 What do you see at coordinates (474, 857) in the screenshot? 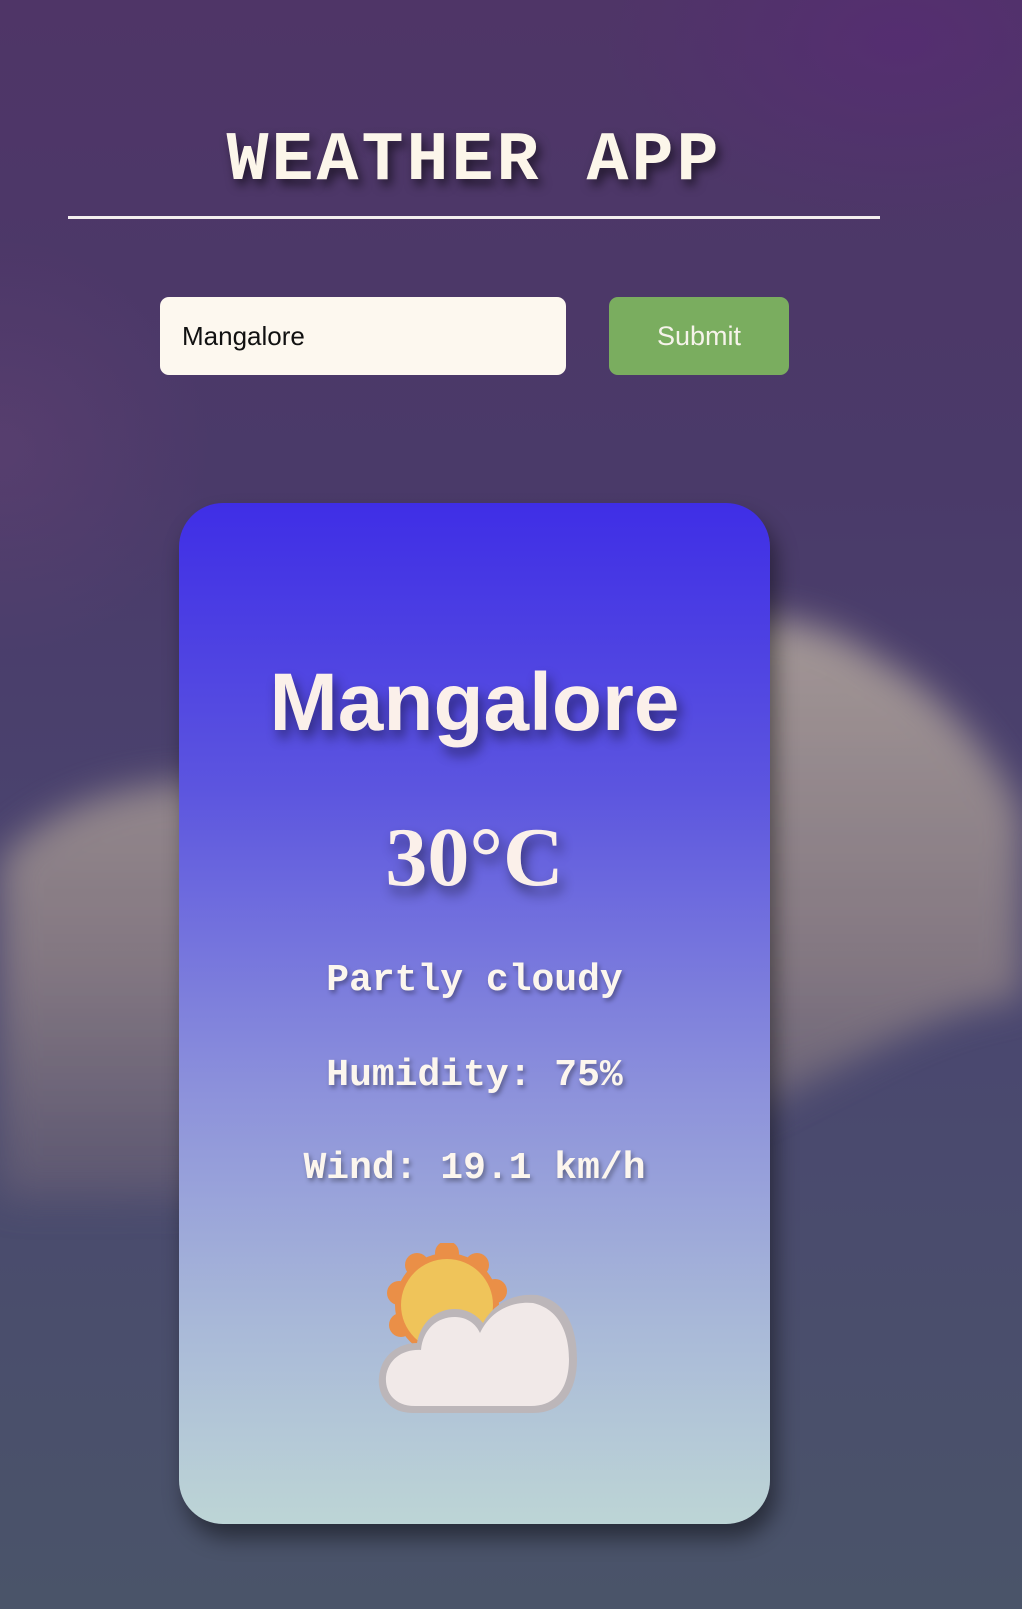
I see `temperature-value: 30°C` at bounding box center [474, 857].